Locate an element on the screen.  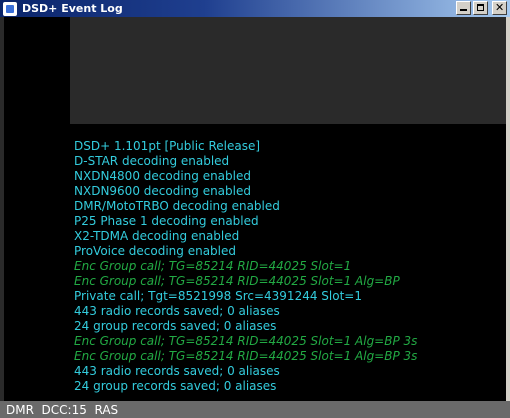
close-button: ✕ is located at coordinates (499, 8).